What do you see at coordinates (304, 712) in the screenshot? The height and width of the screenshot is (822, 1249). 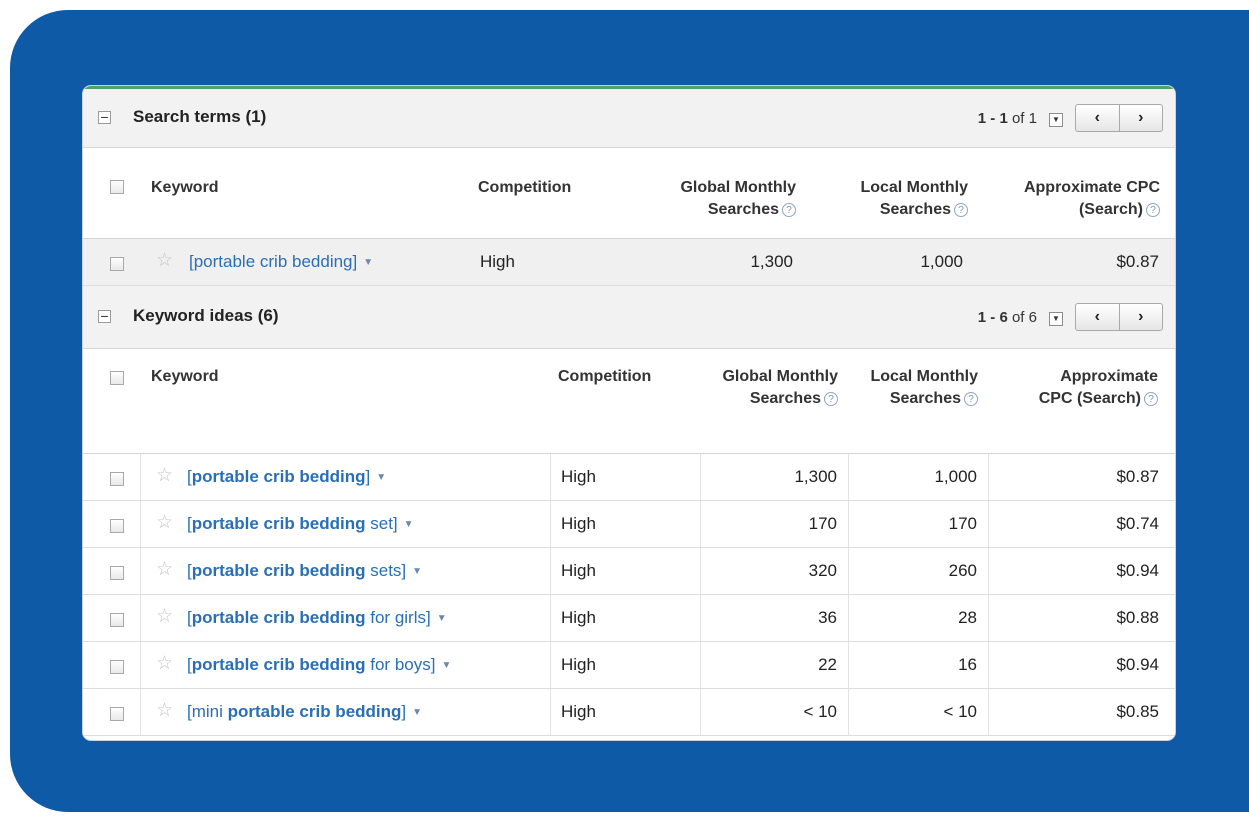 I see `keyword-link: [mini portable crib bedding] ▼` at bounding box center [304, 712].